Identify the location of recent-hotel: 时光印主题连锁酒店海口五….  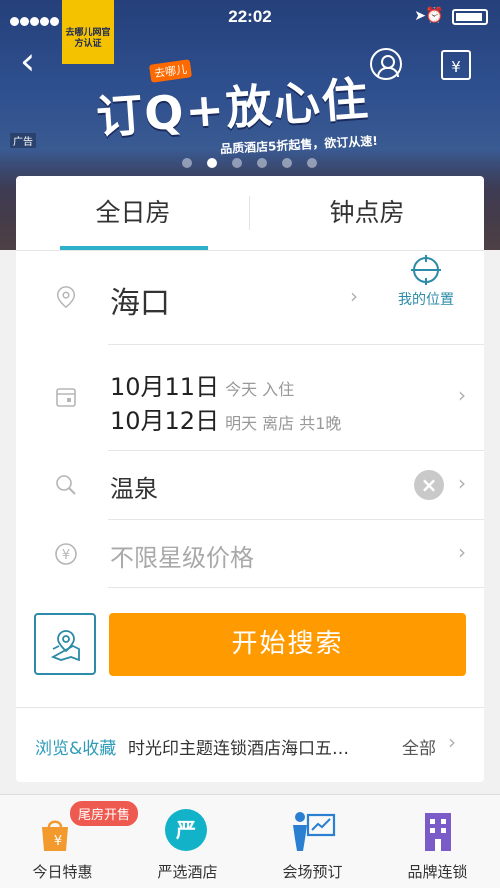
(253, 746).